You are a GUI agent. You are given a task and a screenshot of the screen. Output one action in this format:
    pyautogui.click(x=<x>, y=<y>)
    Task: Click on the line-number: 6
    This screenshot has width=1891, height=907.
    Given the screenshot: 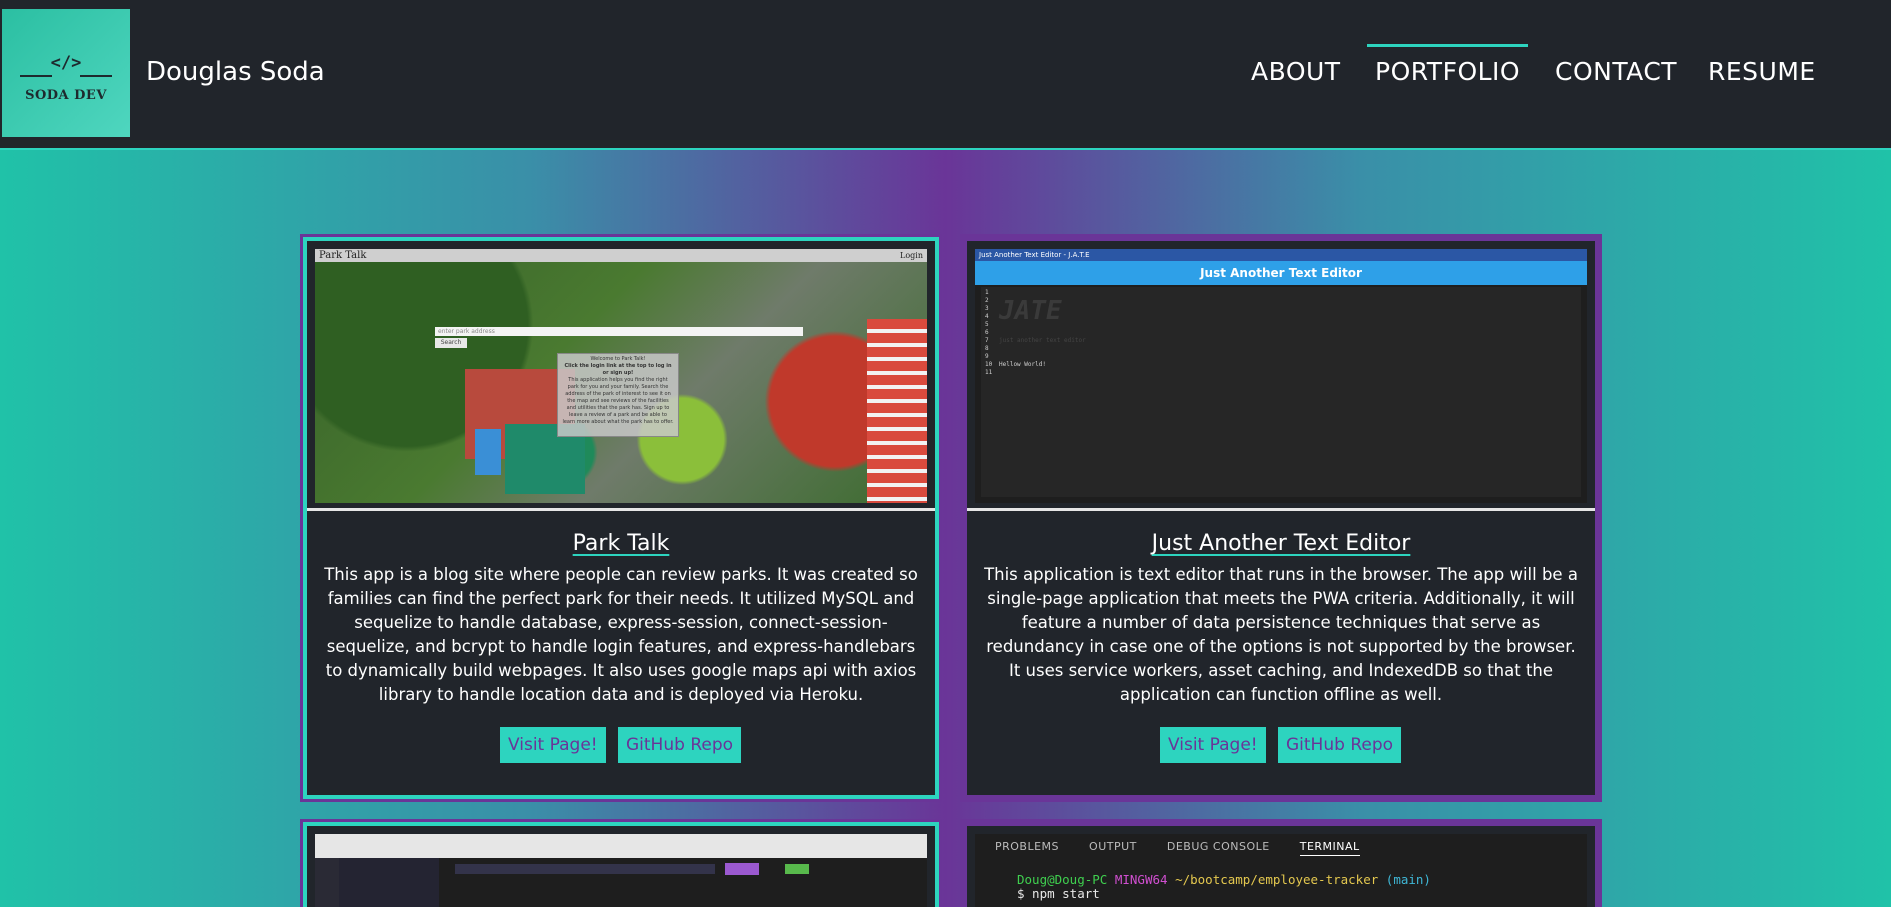 What is the action you would take?
    pyautogui.click(x=987, y=332)
    